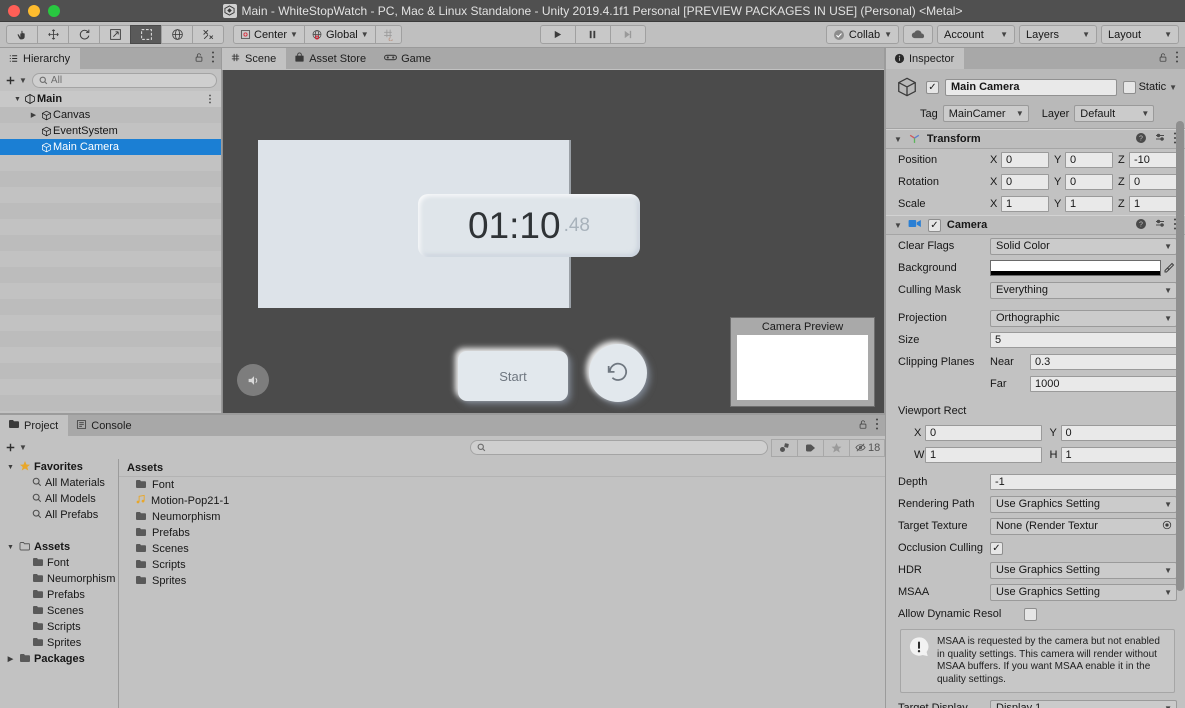 This screenshot has height=708, width=1185. I want to click on favorite-filter-icon, so click(836, 447).